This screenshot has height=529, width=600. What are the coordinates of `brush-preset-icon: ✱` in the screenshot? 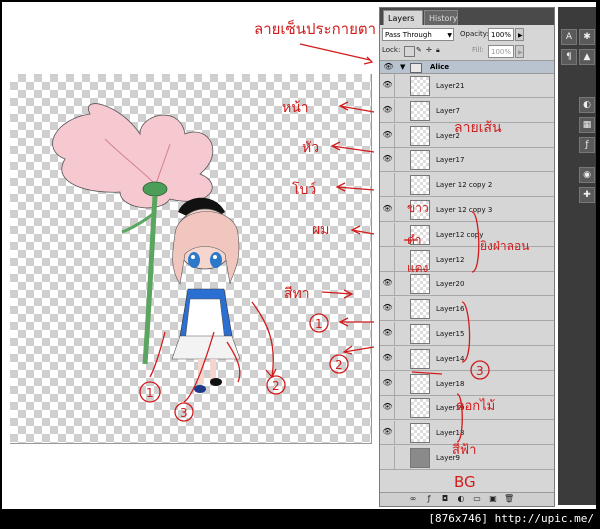 It's located at (587, 37).